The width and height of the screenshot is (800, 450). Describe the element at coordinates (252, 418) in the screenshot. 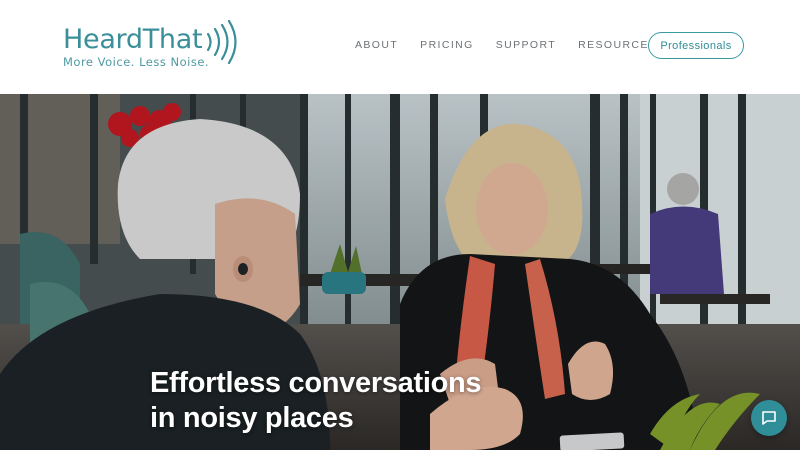

I see `hero-title-line-2: in noisy places` at that location.